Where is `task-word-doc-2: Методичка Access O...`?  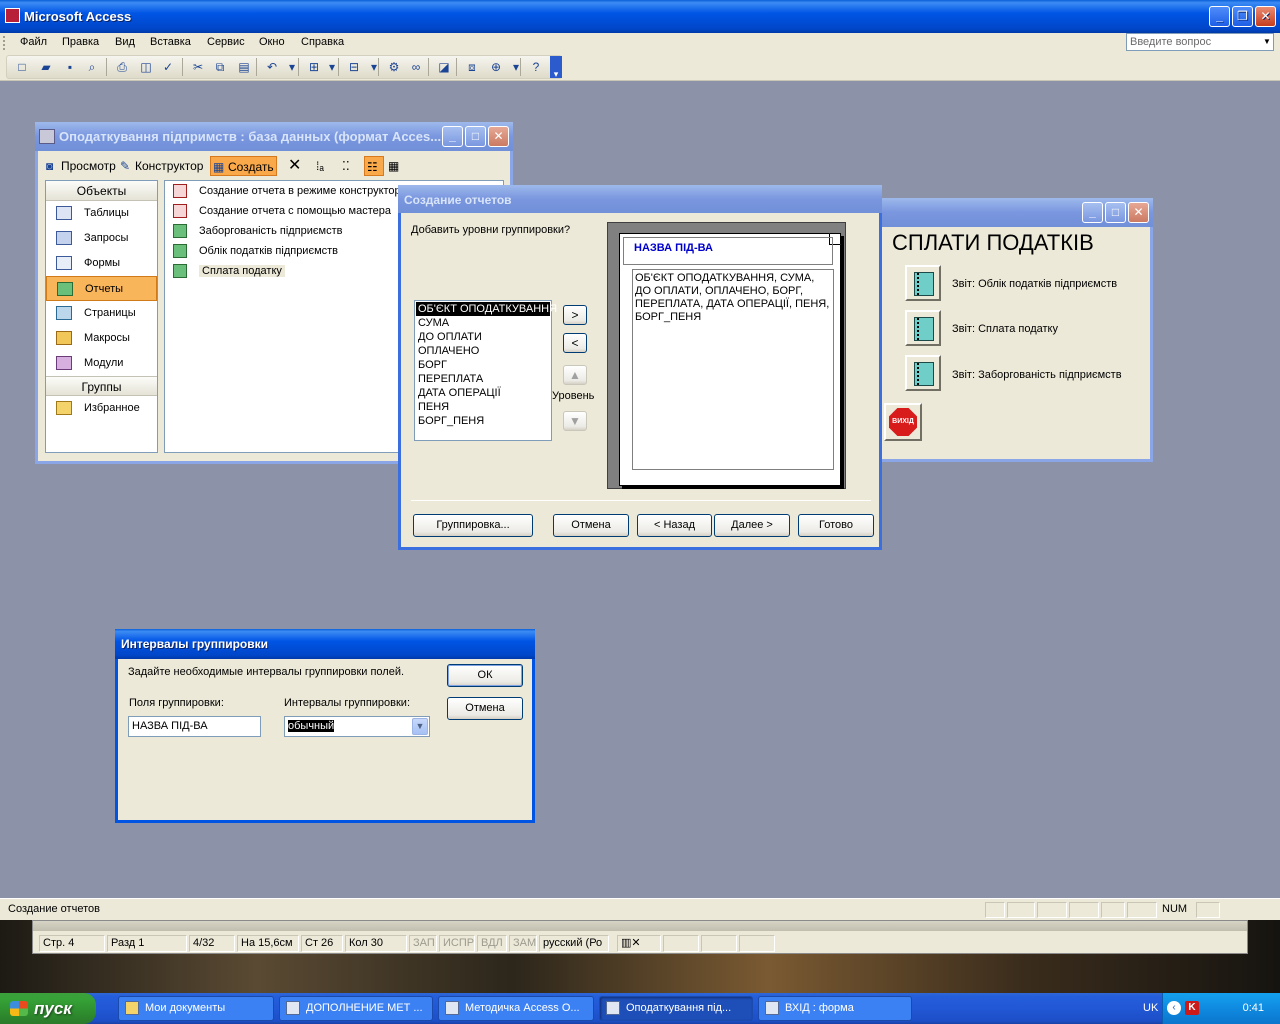
task-word-doc-2: Методичка Access O... is located at coordinates (516, 1008).